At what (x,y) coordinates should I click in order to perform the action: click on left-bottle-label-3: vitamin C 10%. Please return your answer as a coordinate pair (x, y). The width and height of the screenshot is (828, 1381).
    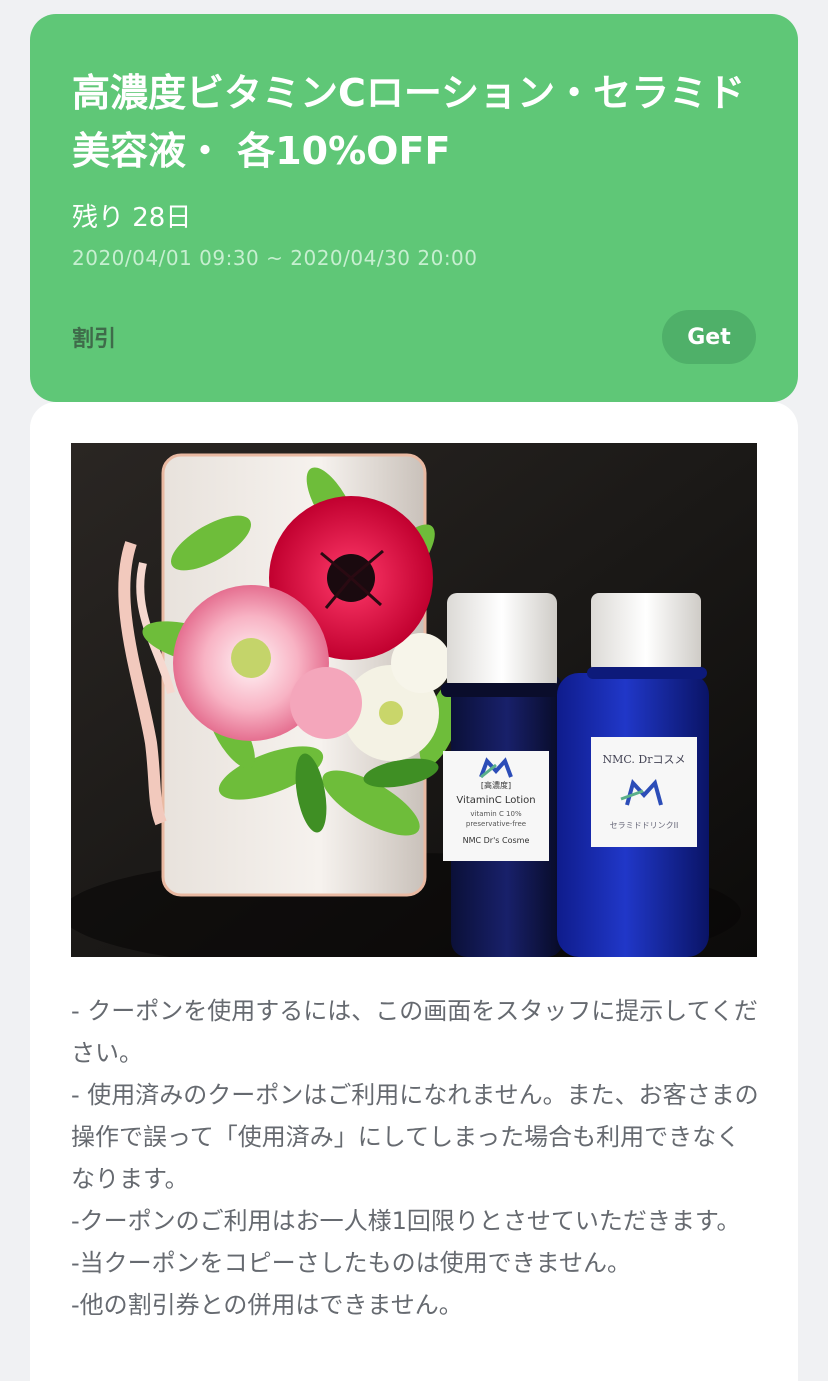
    Looking at the image, I should click on (496, 814).